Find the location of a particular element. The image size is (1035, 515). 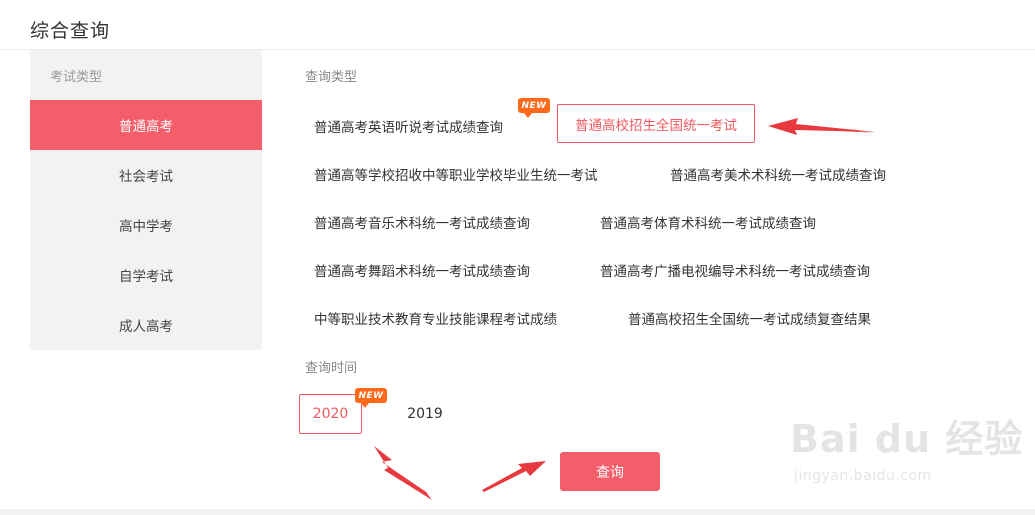

year-option-2020: 2020 is located at coordinates (330, 414).